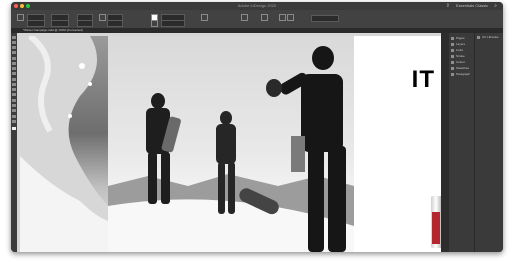 This screenshot has height=266, width=512. I want to click on title-bar-right: ⇪ Essentials Classic ⌕, so click(471, 6).